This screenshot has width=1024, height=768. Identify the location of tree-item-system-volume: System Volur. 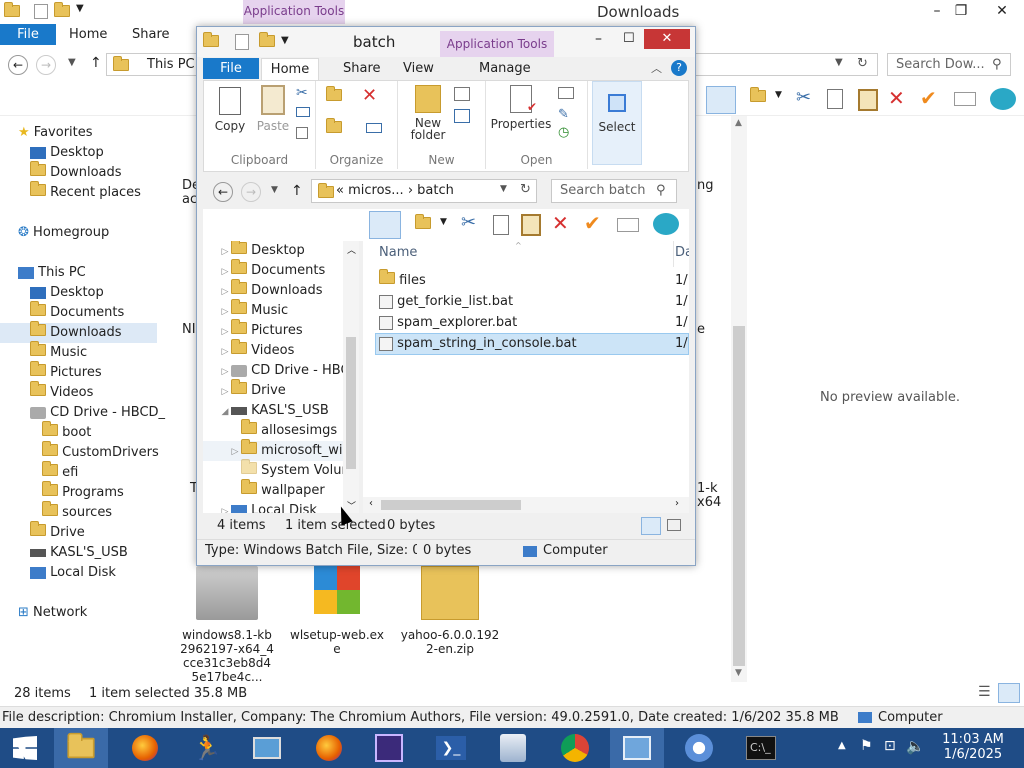
(294, 470).